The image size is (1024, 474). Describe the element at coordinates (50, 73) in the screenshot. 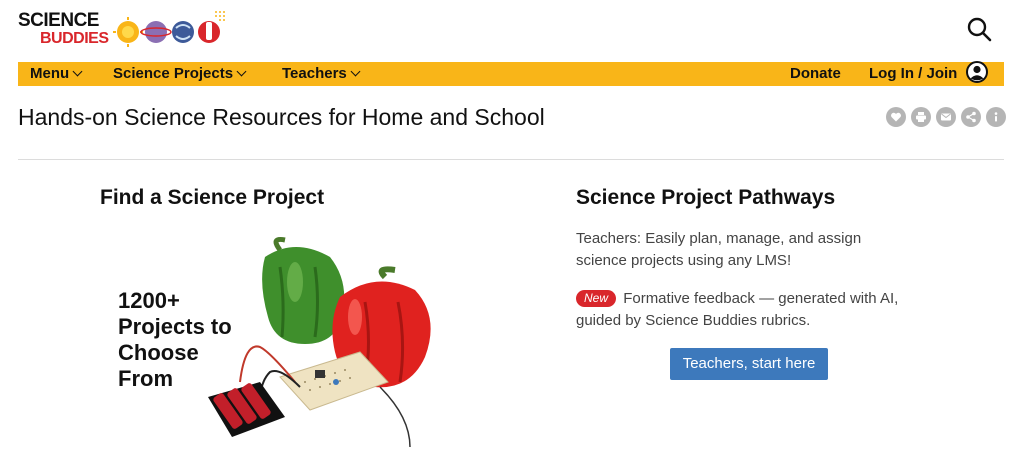

I see `nav-menu-label: Menu` at that location.